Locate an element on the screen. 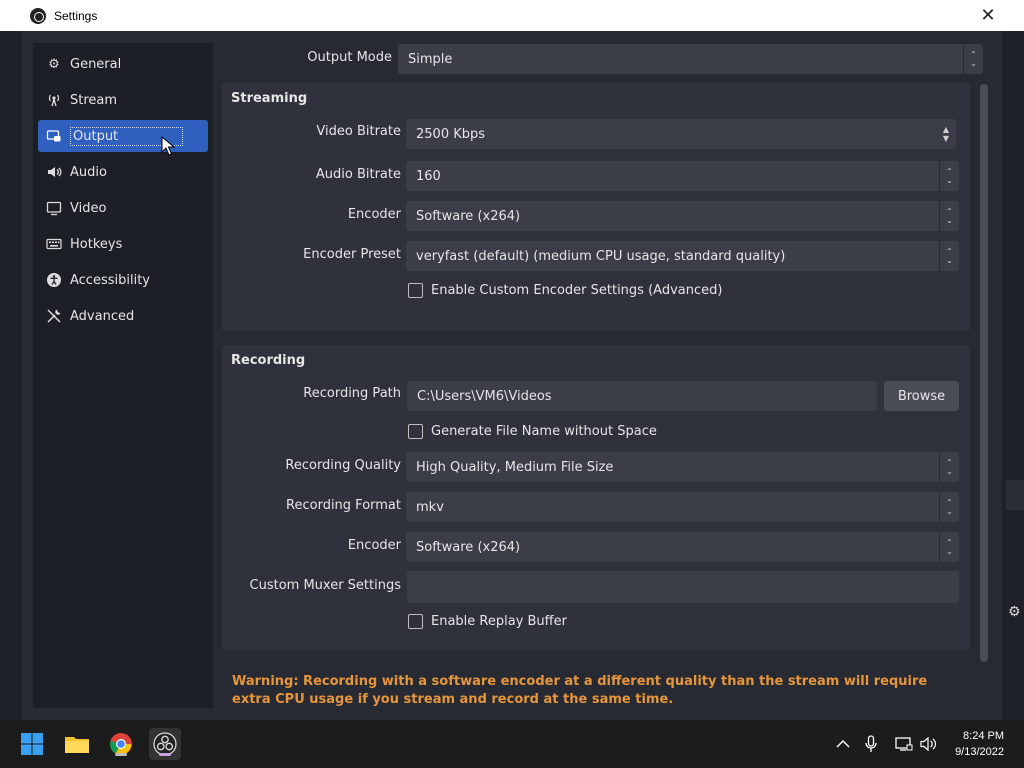 The height and width of the screenshot is (768, 1024). clock-date: 9/13/2022 is located at coordinates (979, 752).